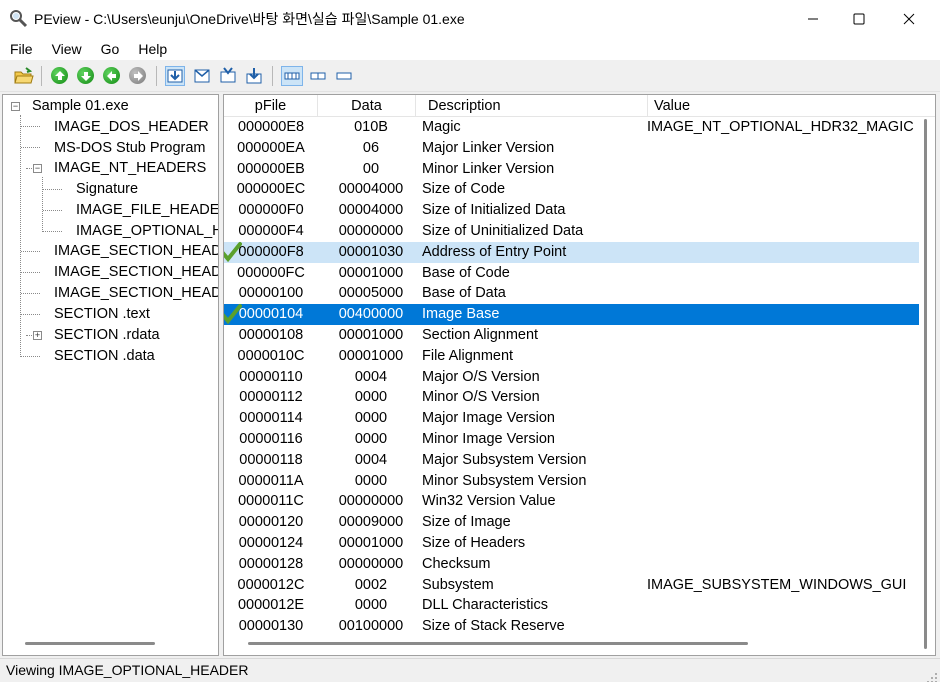 The width and height of the screenshot is (940, 682). What do you see at coordinates (271, 439) in the screenshot?
I see `cell-pfile: 00000116` at bounding box center [271, 439].